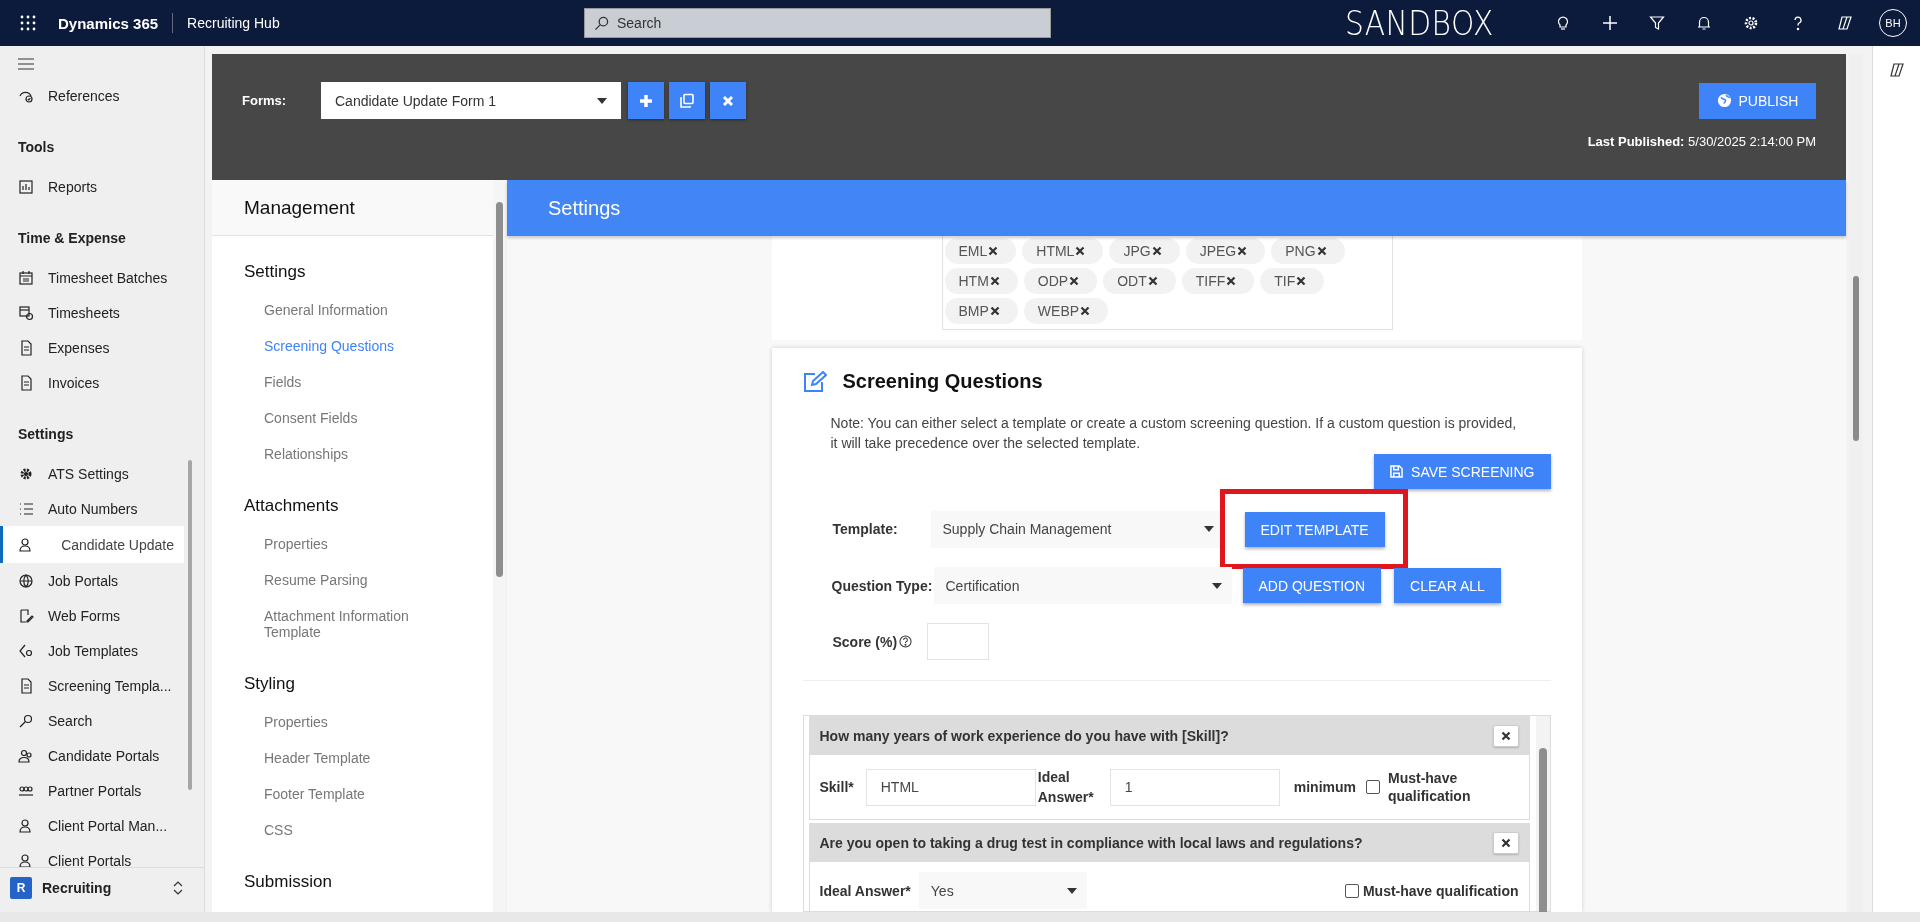 The height and width of the screenshot is (922, 1920). I want to click on chevron-up-down-icon, so click(178, 888).